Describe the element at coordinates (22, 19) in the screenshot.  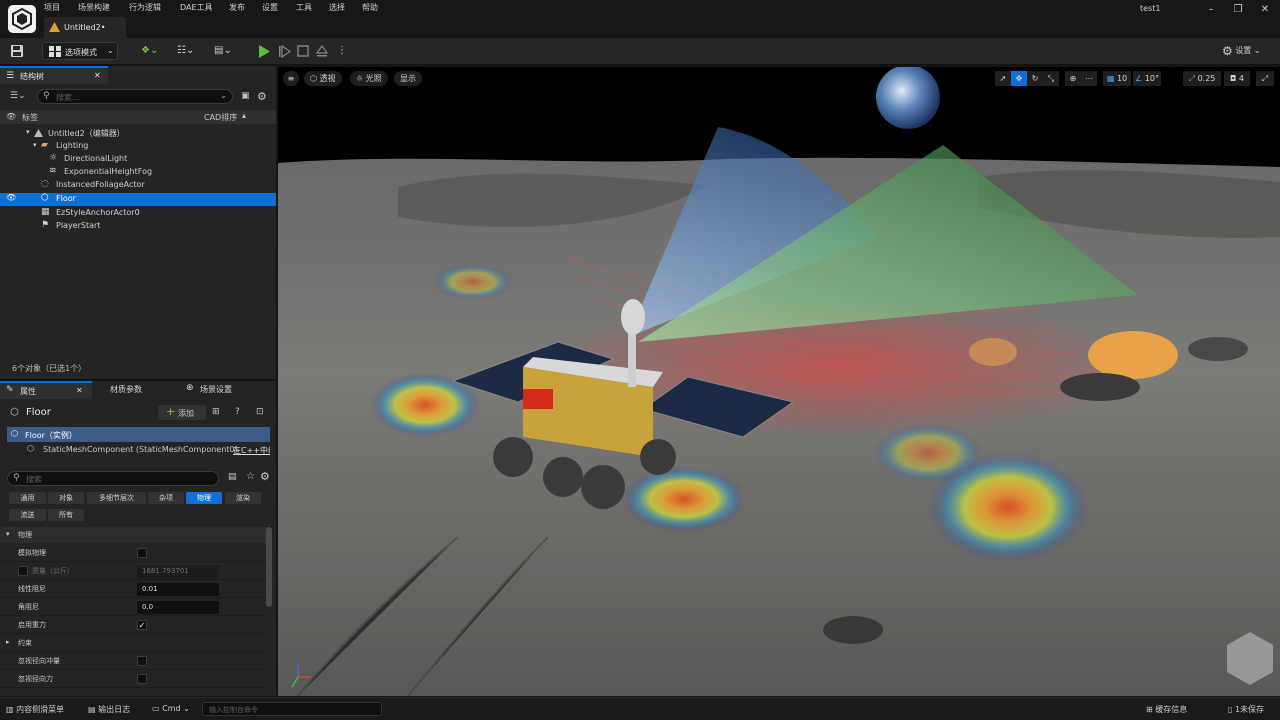
I see `app-logo` at that location.